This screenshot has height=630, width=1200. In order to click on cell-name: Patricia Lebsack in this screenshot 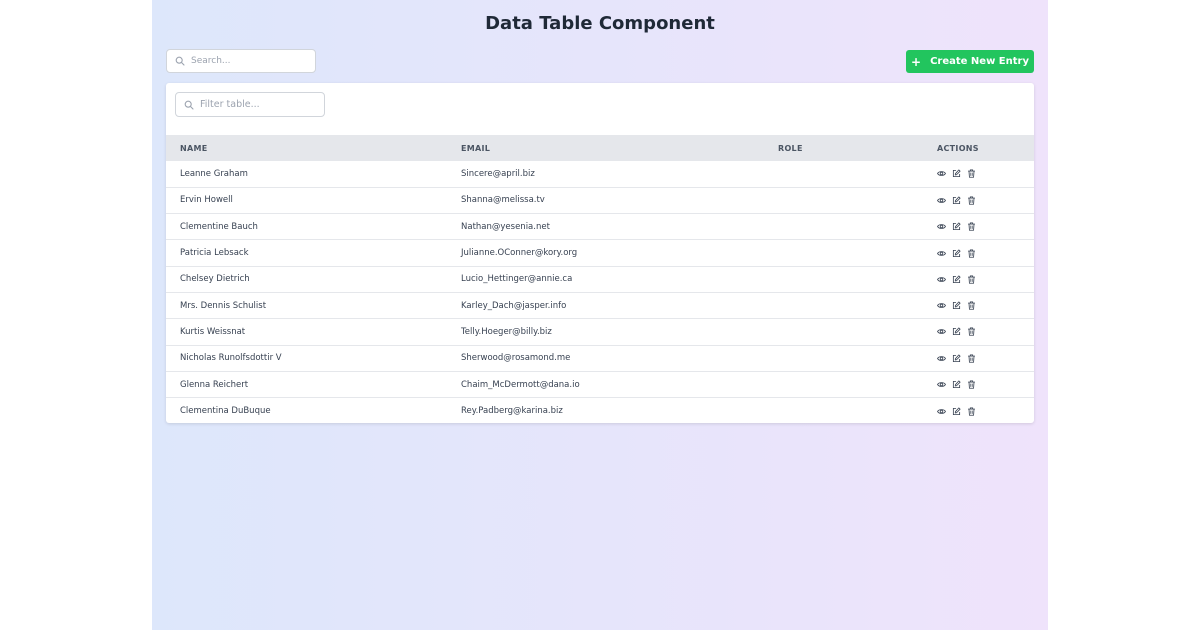, I will do `click(214, 253)`.